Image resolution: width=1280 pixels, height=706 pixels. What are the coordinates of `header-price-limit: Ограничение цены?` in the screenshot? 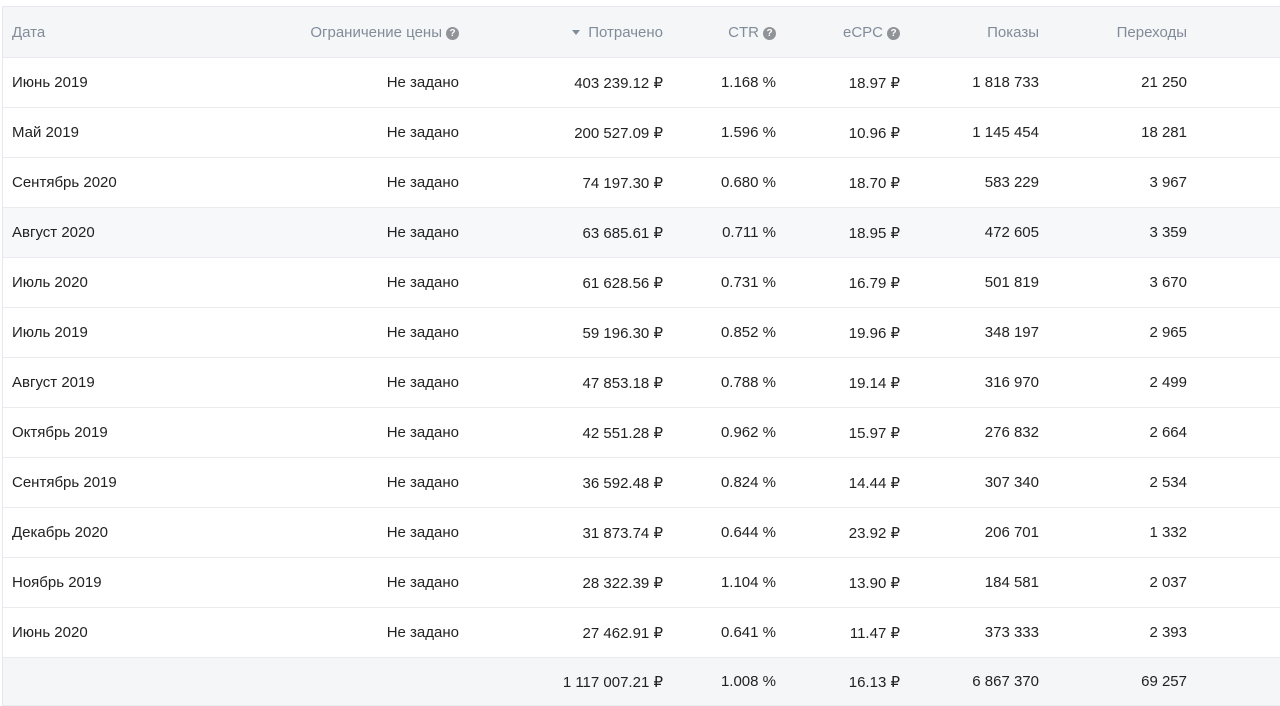 It's located at (361, 32).